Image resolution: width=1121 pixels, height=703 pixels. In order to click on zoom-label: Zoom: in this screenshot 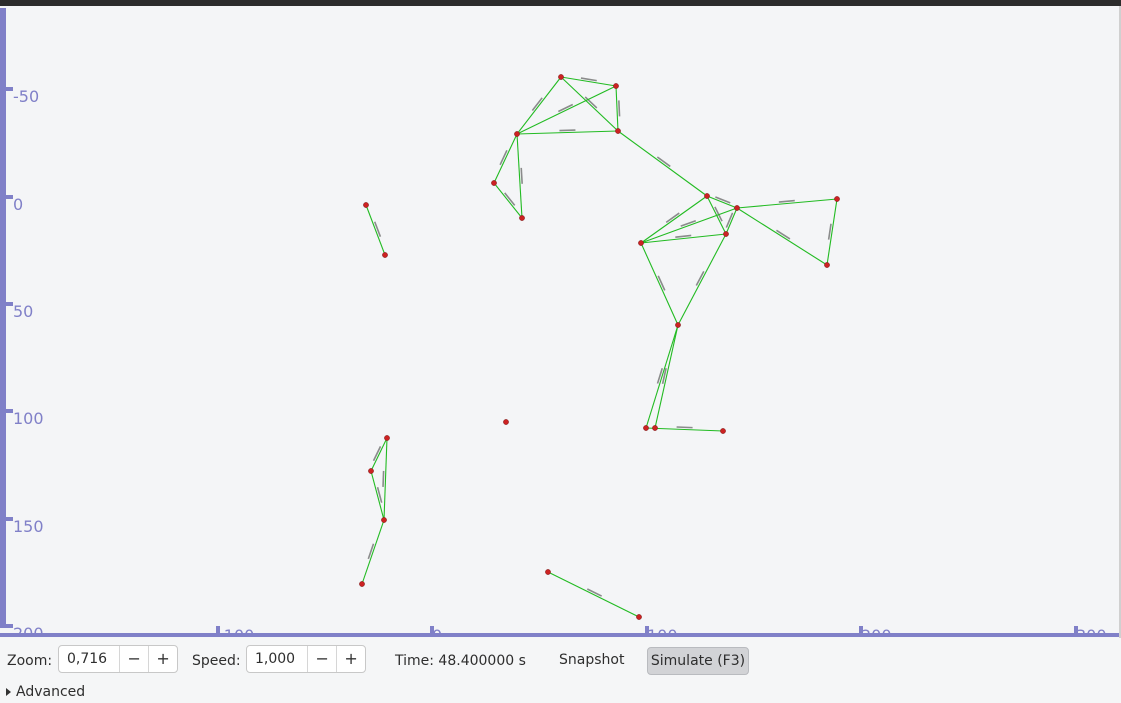, I will do `click(30, 661)`.